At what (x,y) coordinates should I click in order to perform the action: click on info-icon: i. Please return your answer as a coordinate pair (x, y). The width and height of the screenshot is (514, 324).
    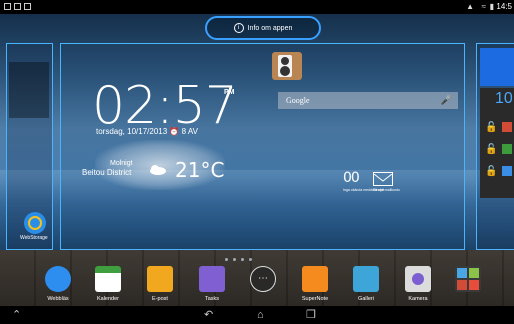
    Looking at the image, I should click on (238, 28).